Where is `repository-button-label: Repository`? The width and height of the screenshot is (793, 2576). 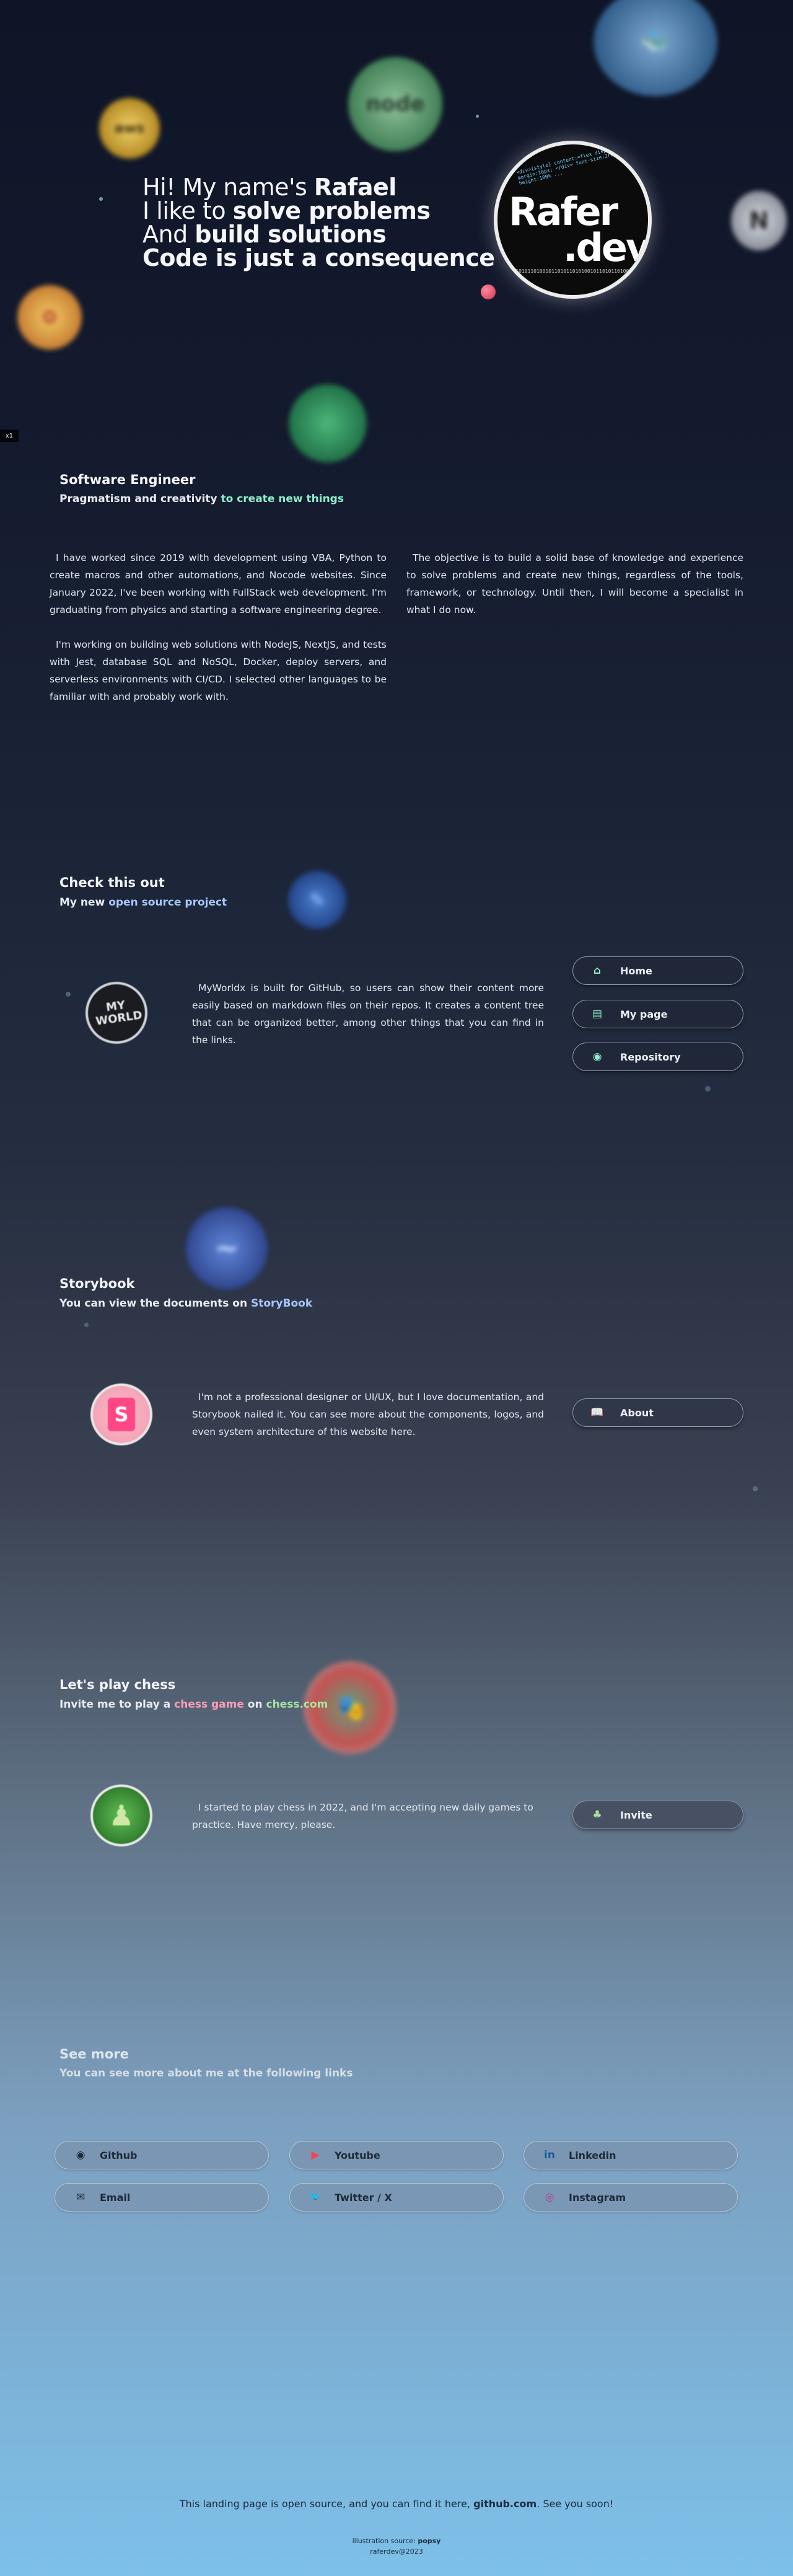 repository-button-label: Repository is located at coordinates (650, 1057).